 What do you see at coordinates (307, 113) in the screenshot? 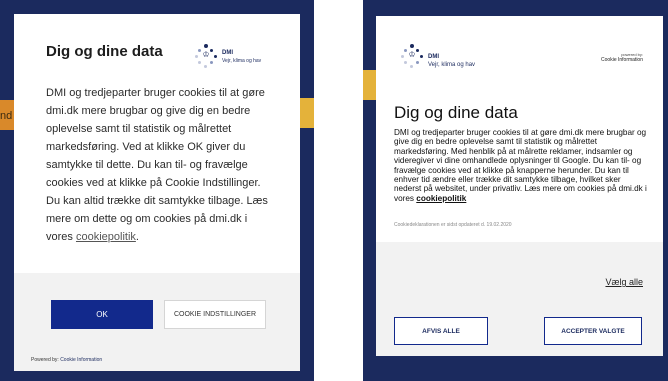
I see `left-backdrop-strip-right` at bounding box center [307, 113].